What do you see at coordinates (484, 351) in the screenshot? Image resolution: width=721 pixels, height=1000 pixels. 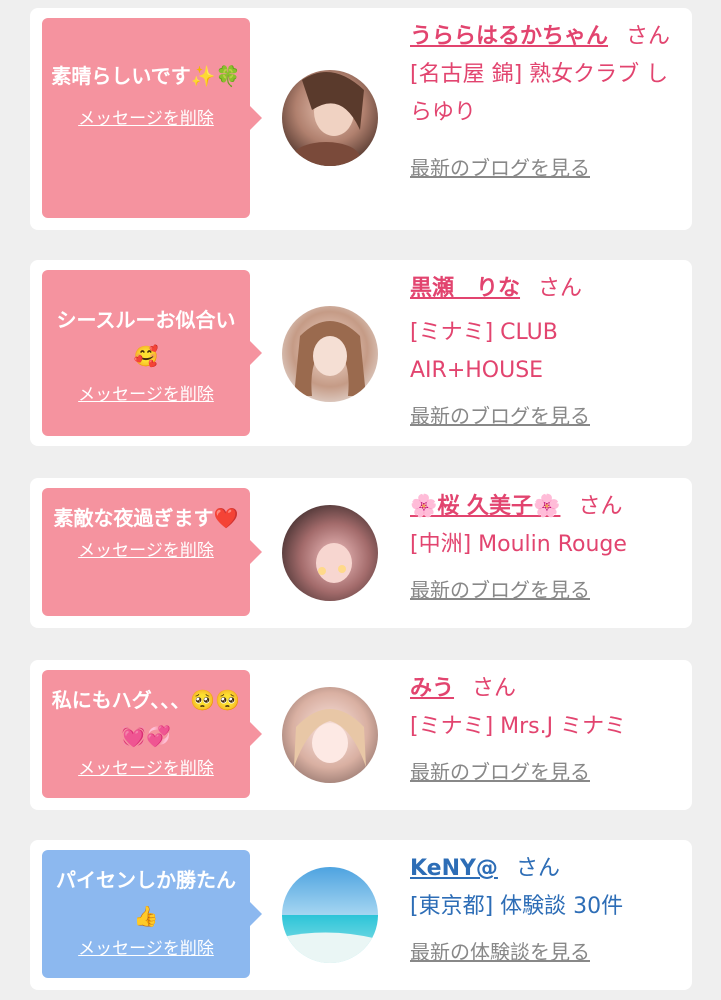 I see `shop-name: [ミナミ] CLUB AIR+HOUSE` at bounding box center [484, 351].